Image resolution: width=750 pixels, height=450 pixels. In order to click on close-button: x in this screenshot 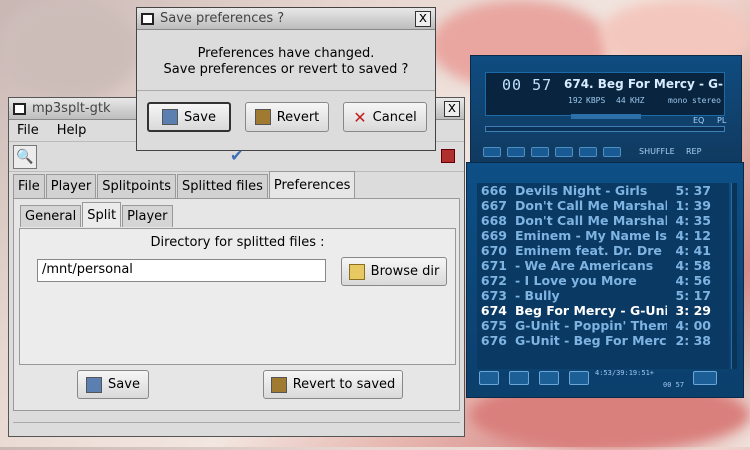, I will do `click(452, 108)`.